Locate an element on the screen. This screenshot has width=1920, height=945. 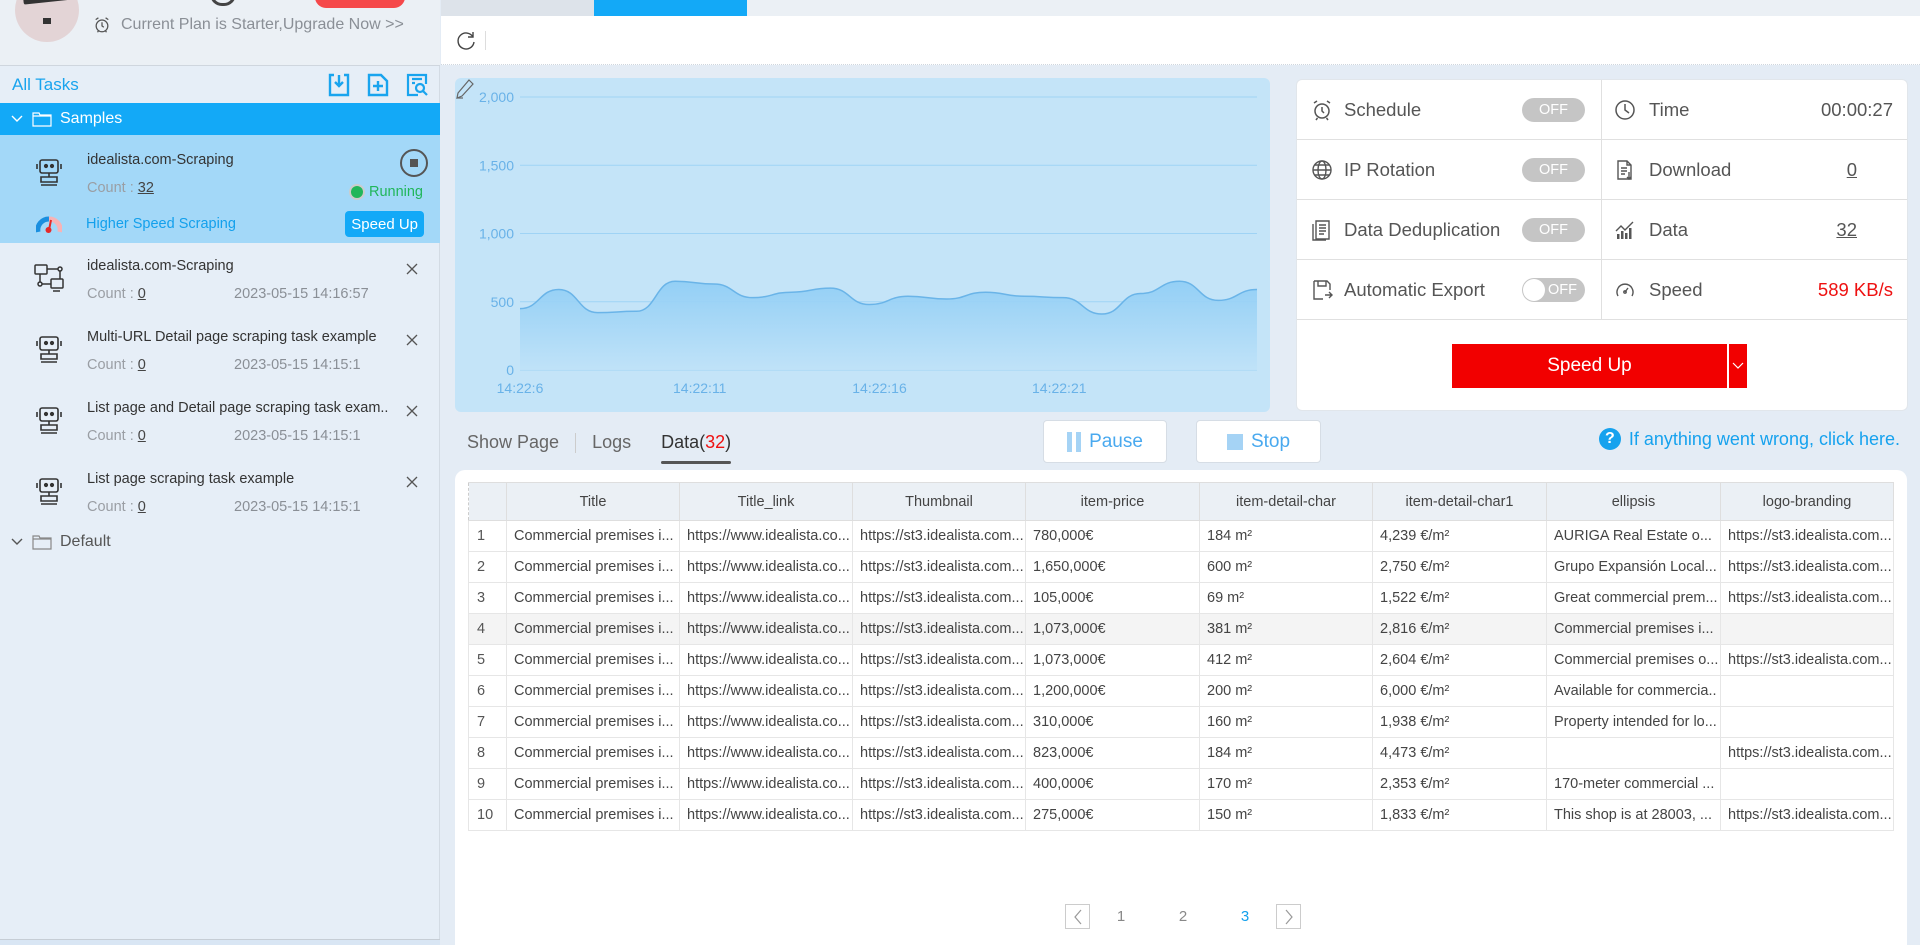
table-cell: 4,239 €/m² is located at coordinates (1459, 536).